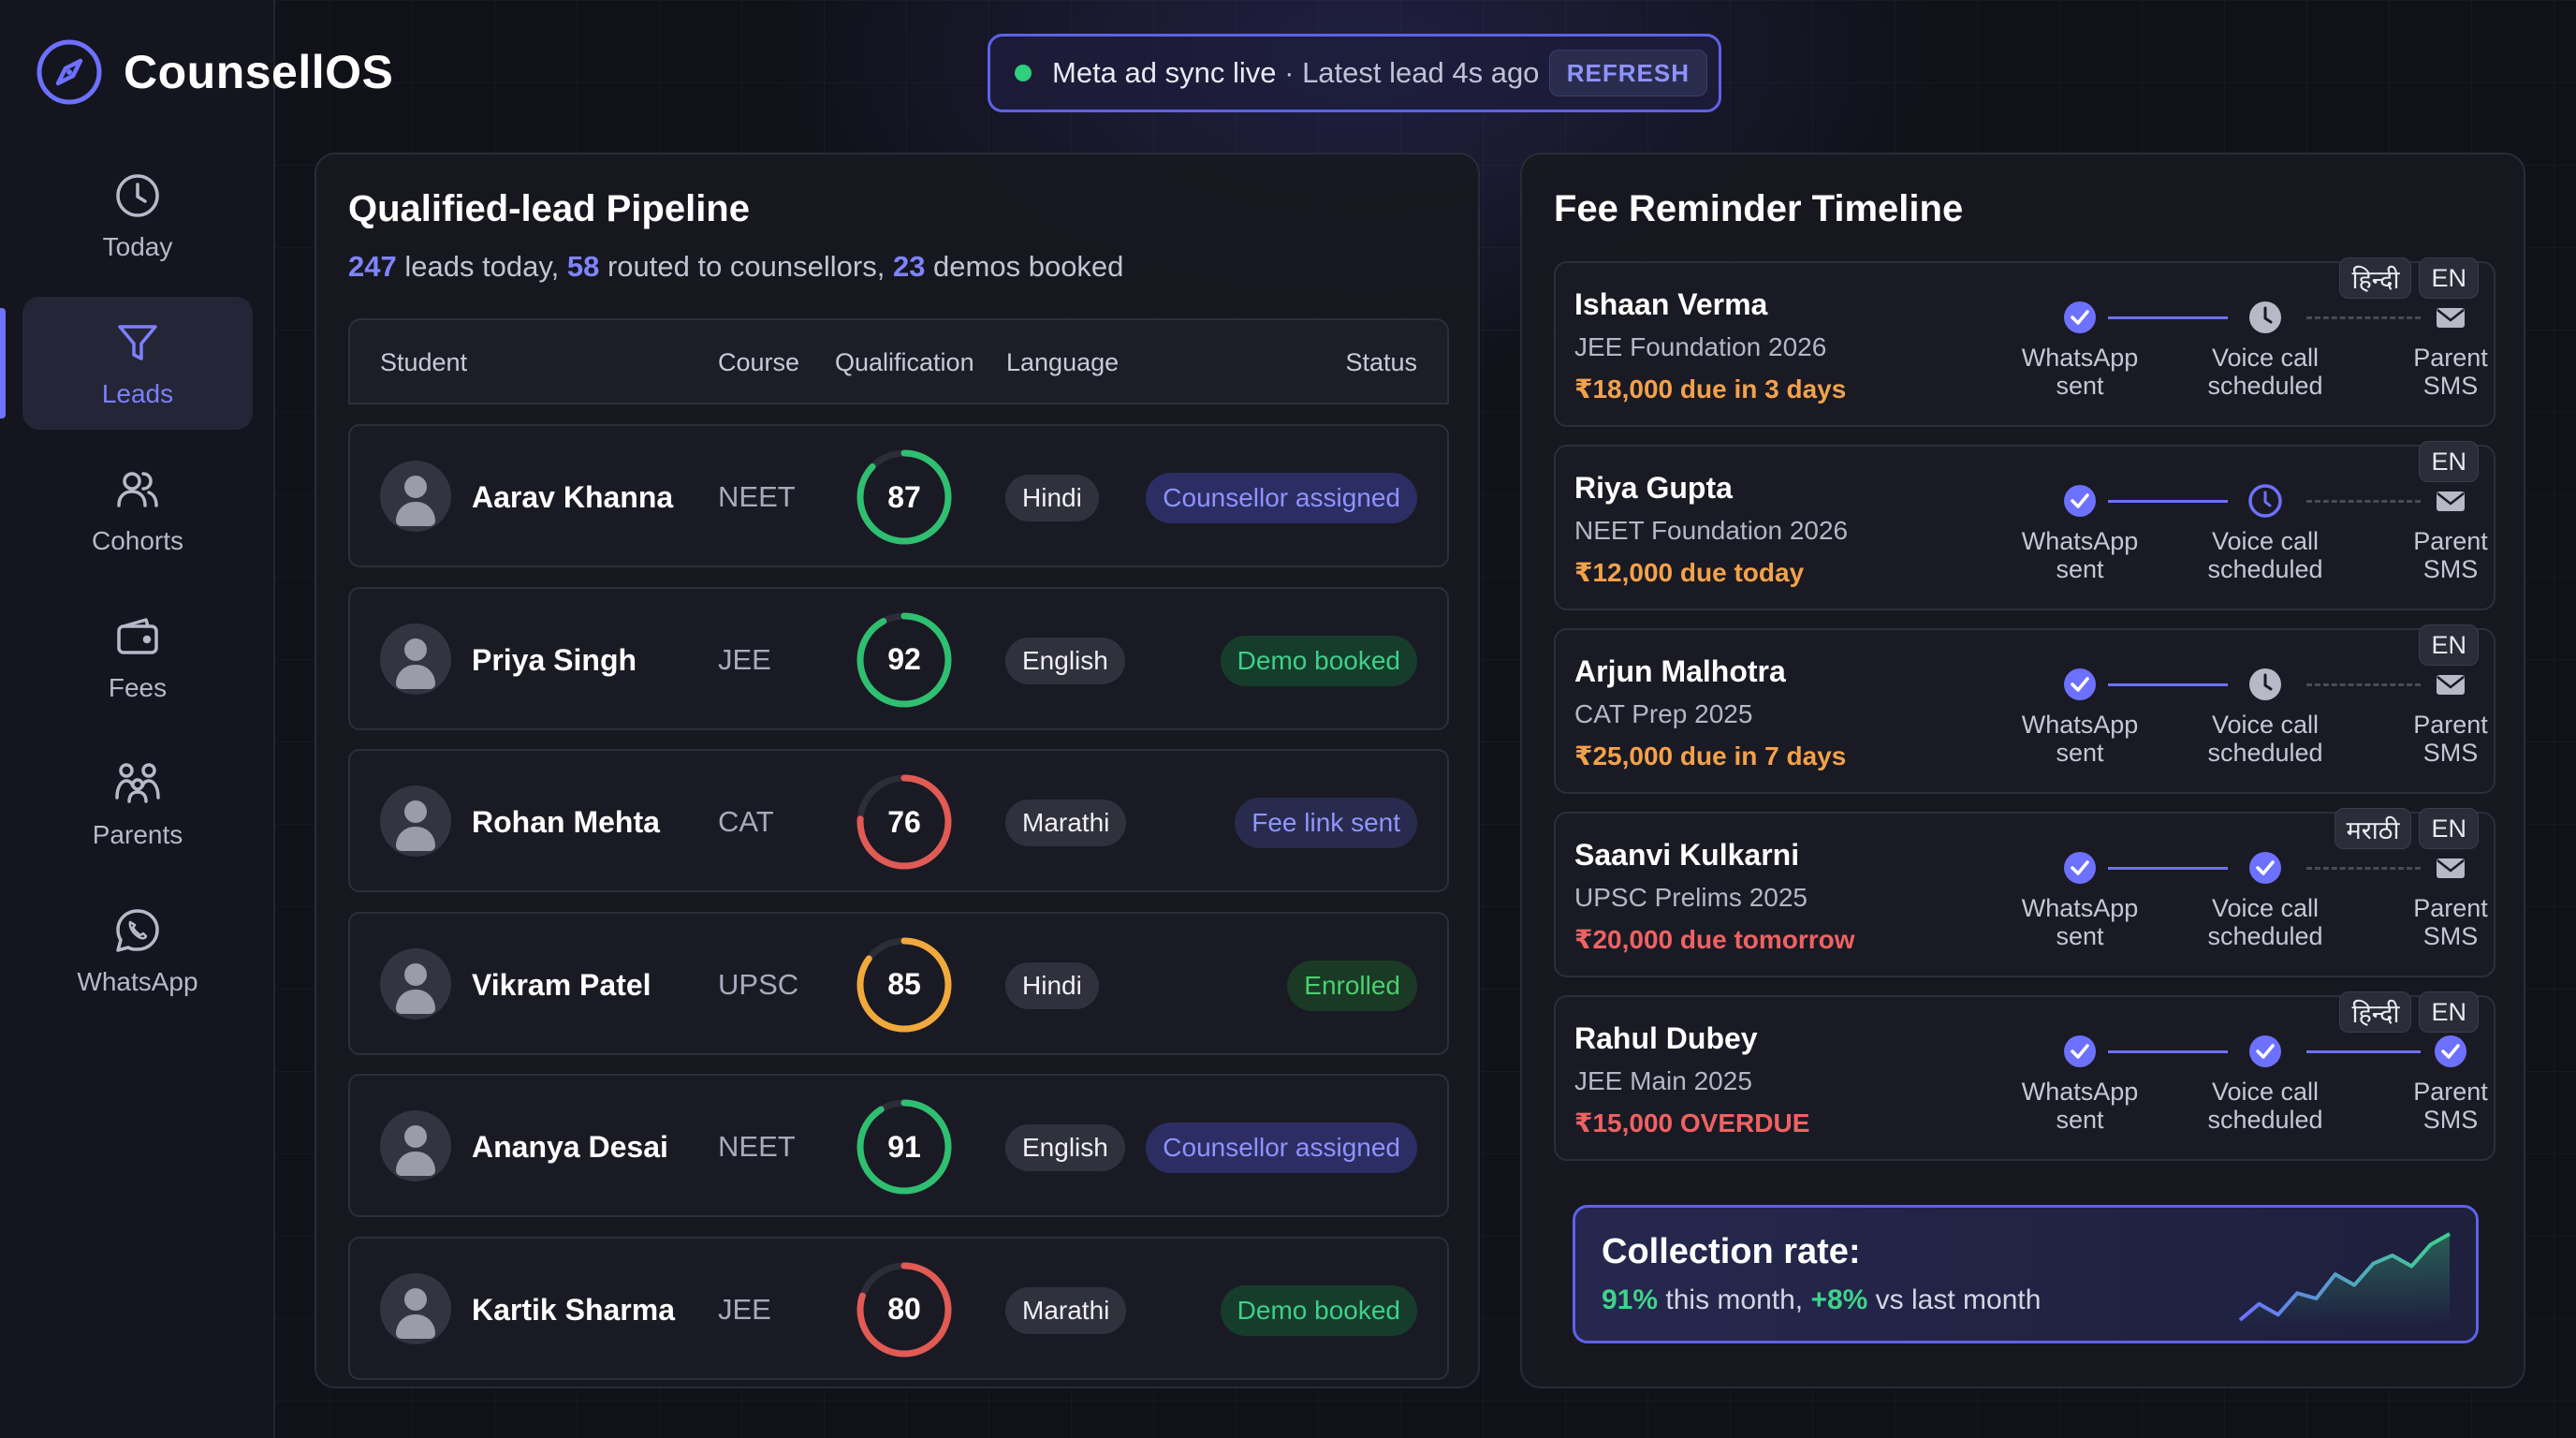 The width and height of the screenshot is (2576, 1438). I want to click on student-name: Rohan Mehta, so click(566, 822).